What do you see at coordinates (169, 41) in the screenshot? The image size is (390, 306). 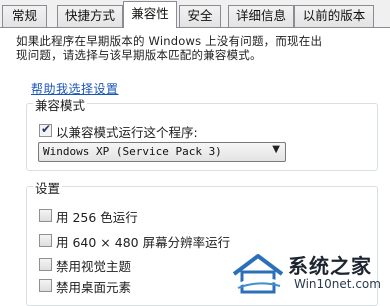 I see `intro-line-1: 如果此程序在早期版本的 Windows 上没有问题，而现在出` at bounding box center [169, 41].